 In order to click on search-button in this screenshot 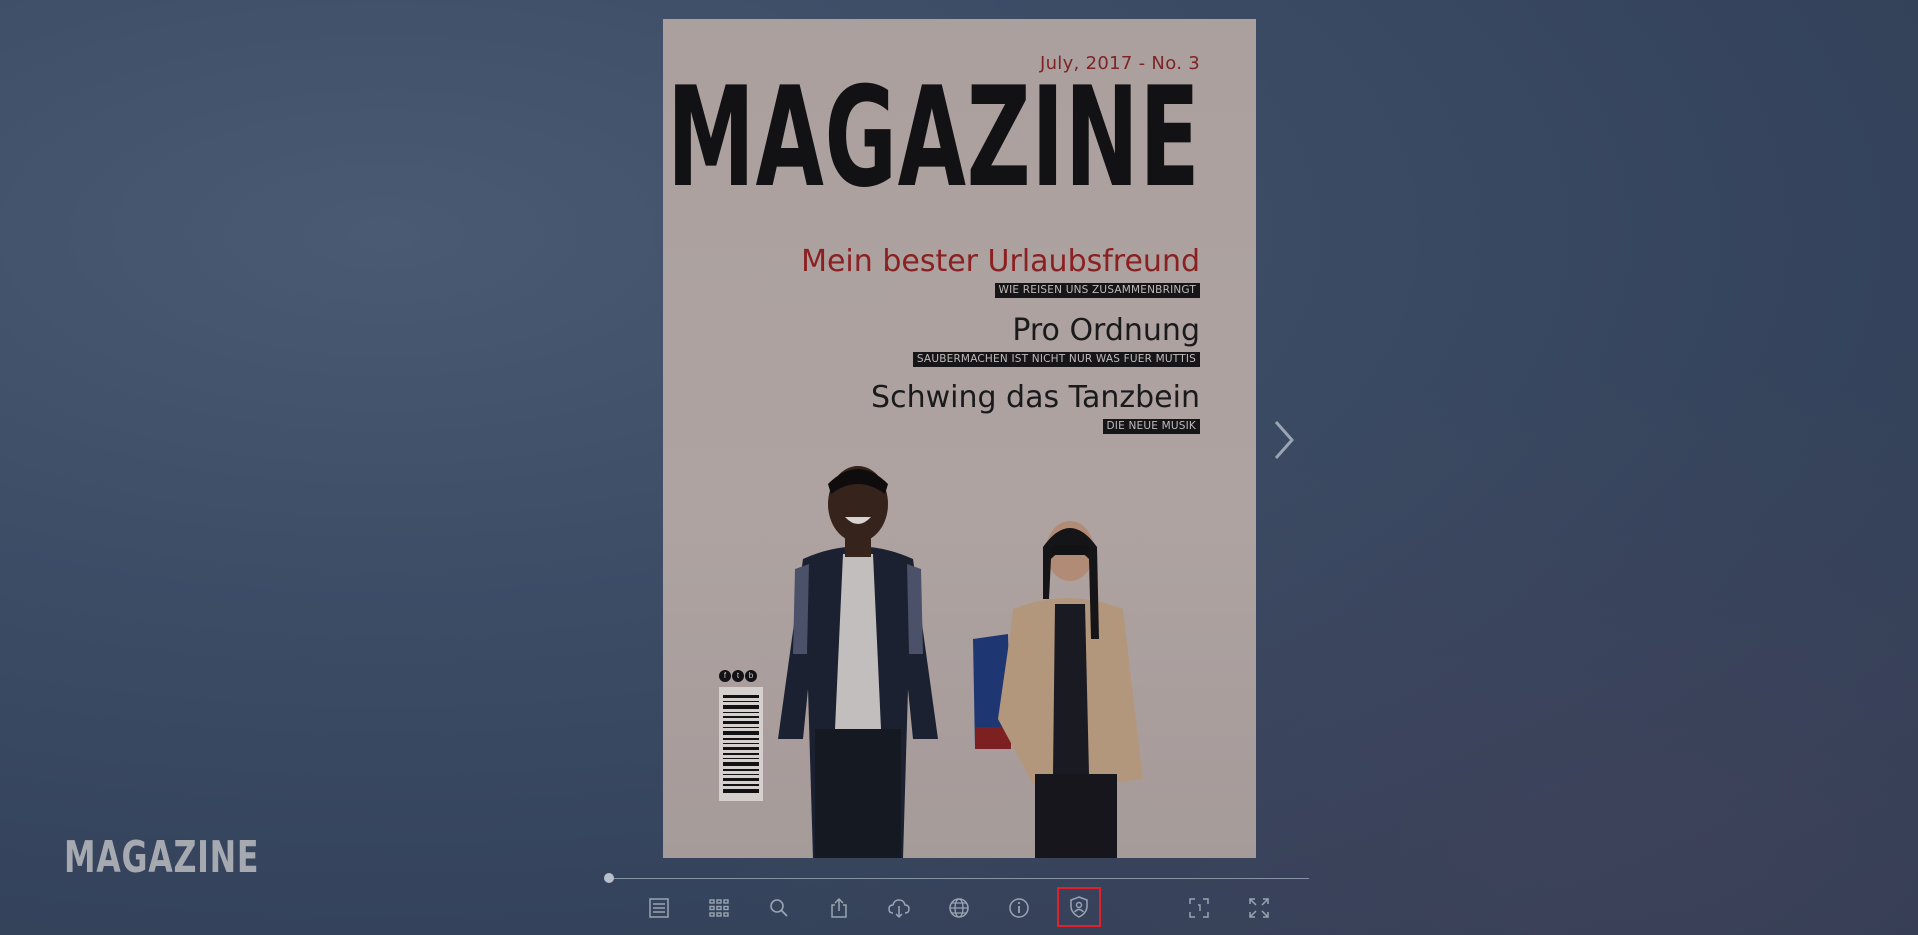, I will do `click(779, 908)`.